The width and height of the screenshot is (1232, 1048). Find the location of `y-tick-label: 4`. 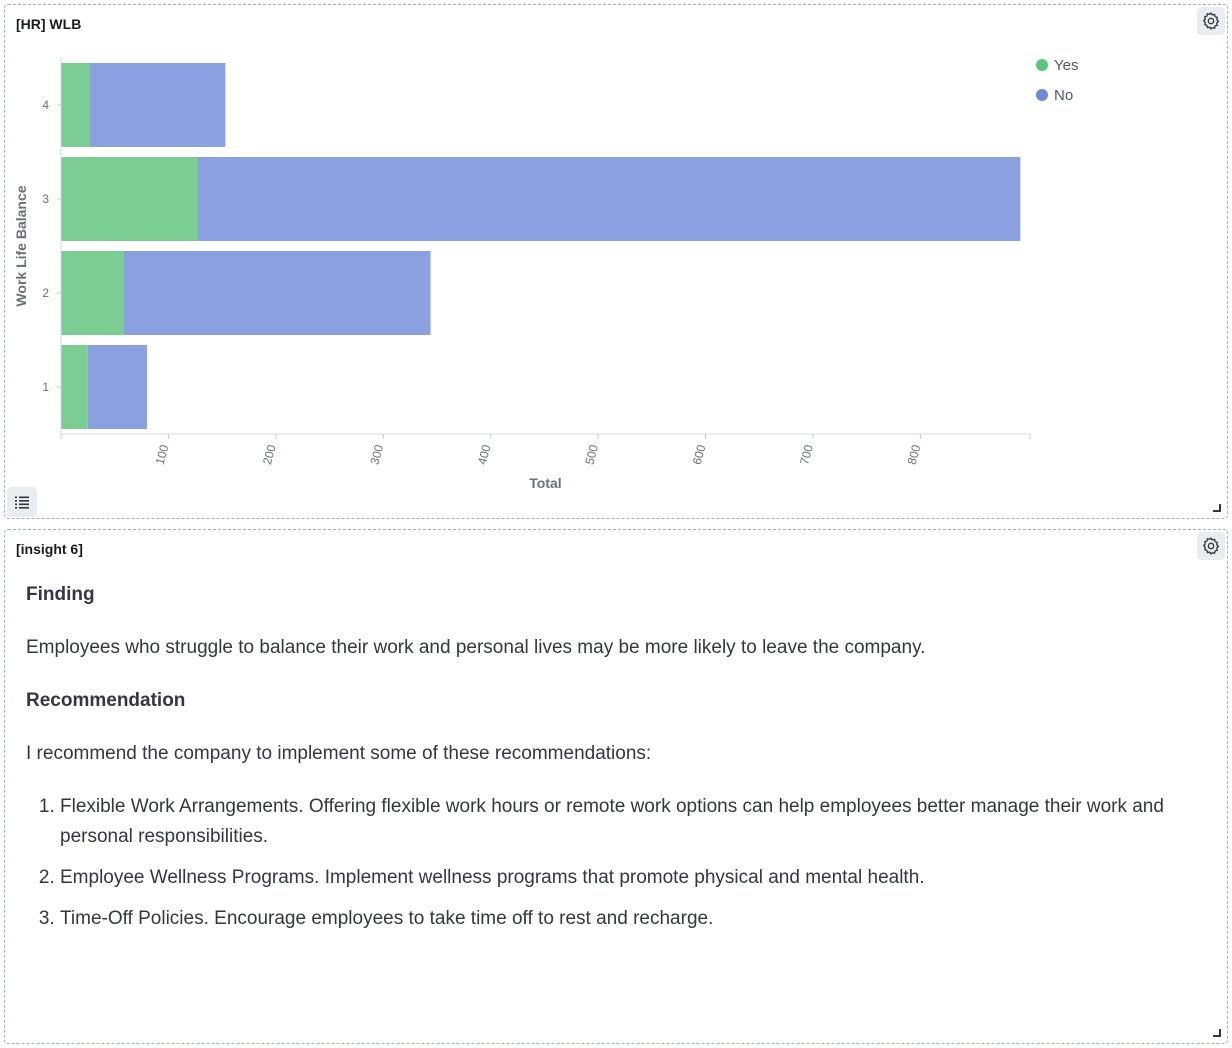

y-tick-label: 4 is located at coordinates (45, 105).